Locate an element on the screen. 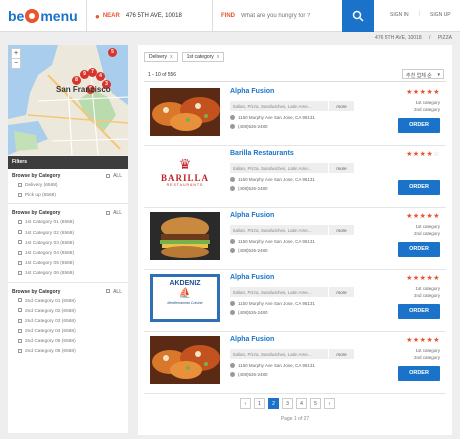 This screenshot has height=439, width=460. zoom-out-button: − is located at coordinates (16, 63).